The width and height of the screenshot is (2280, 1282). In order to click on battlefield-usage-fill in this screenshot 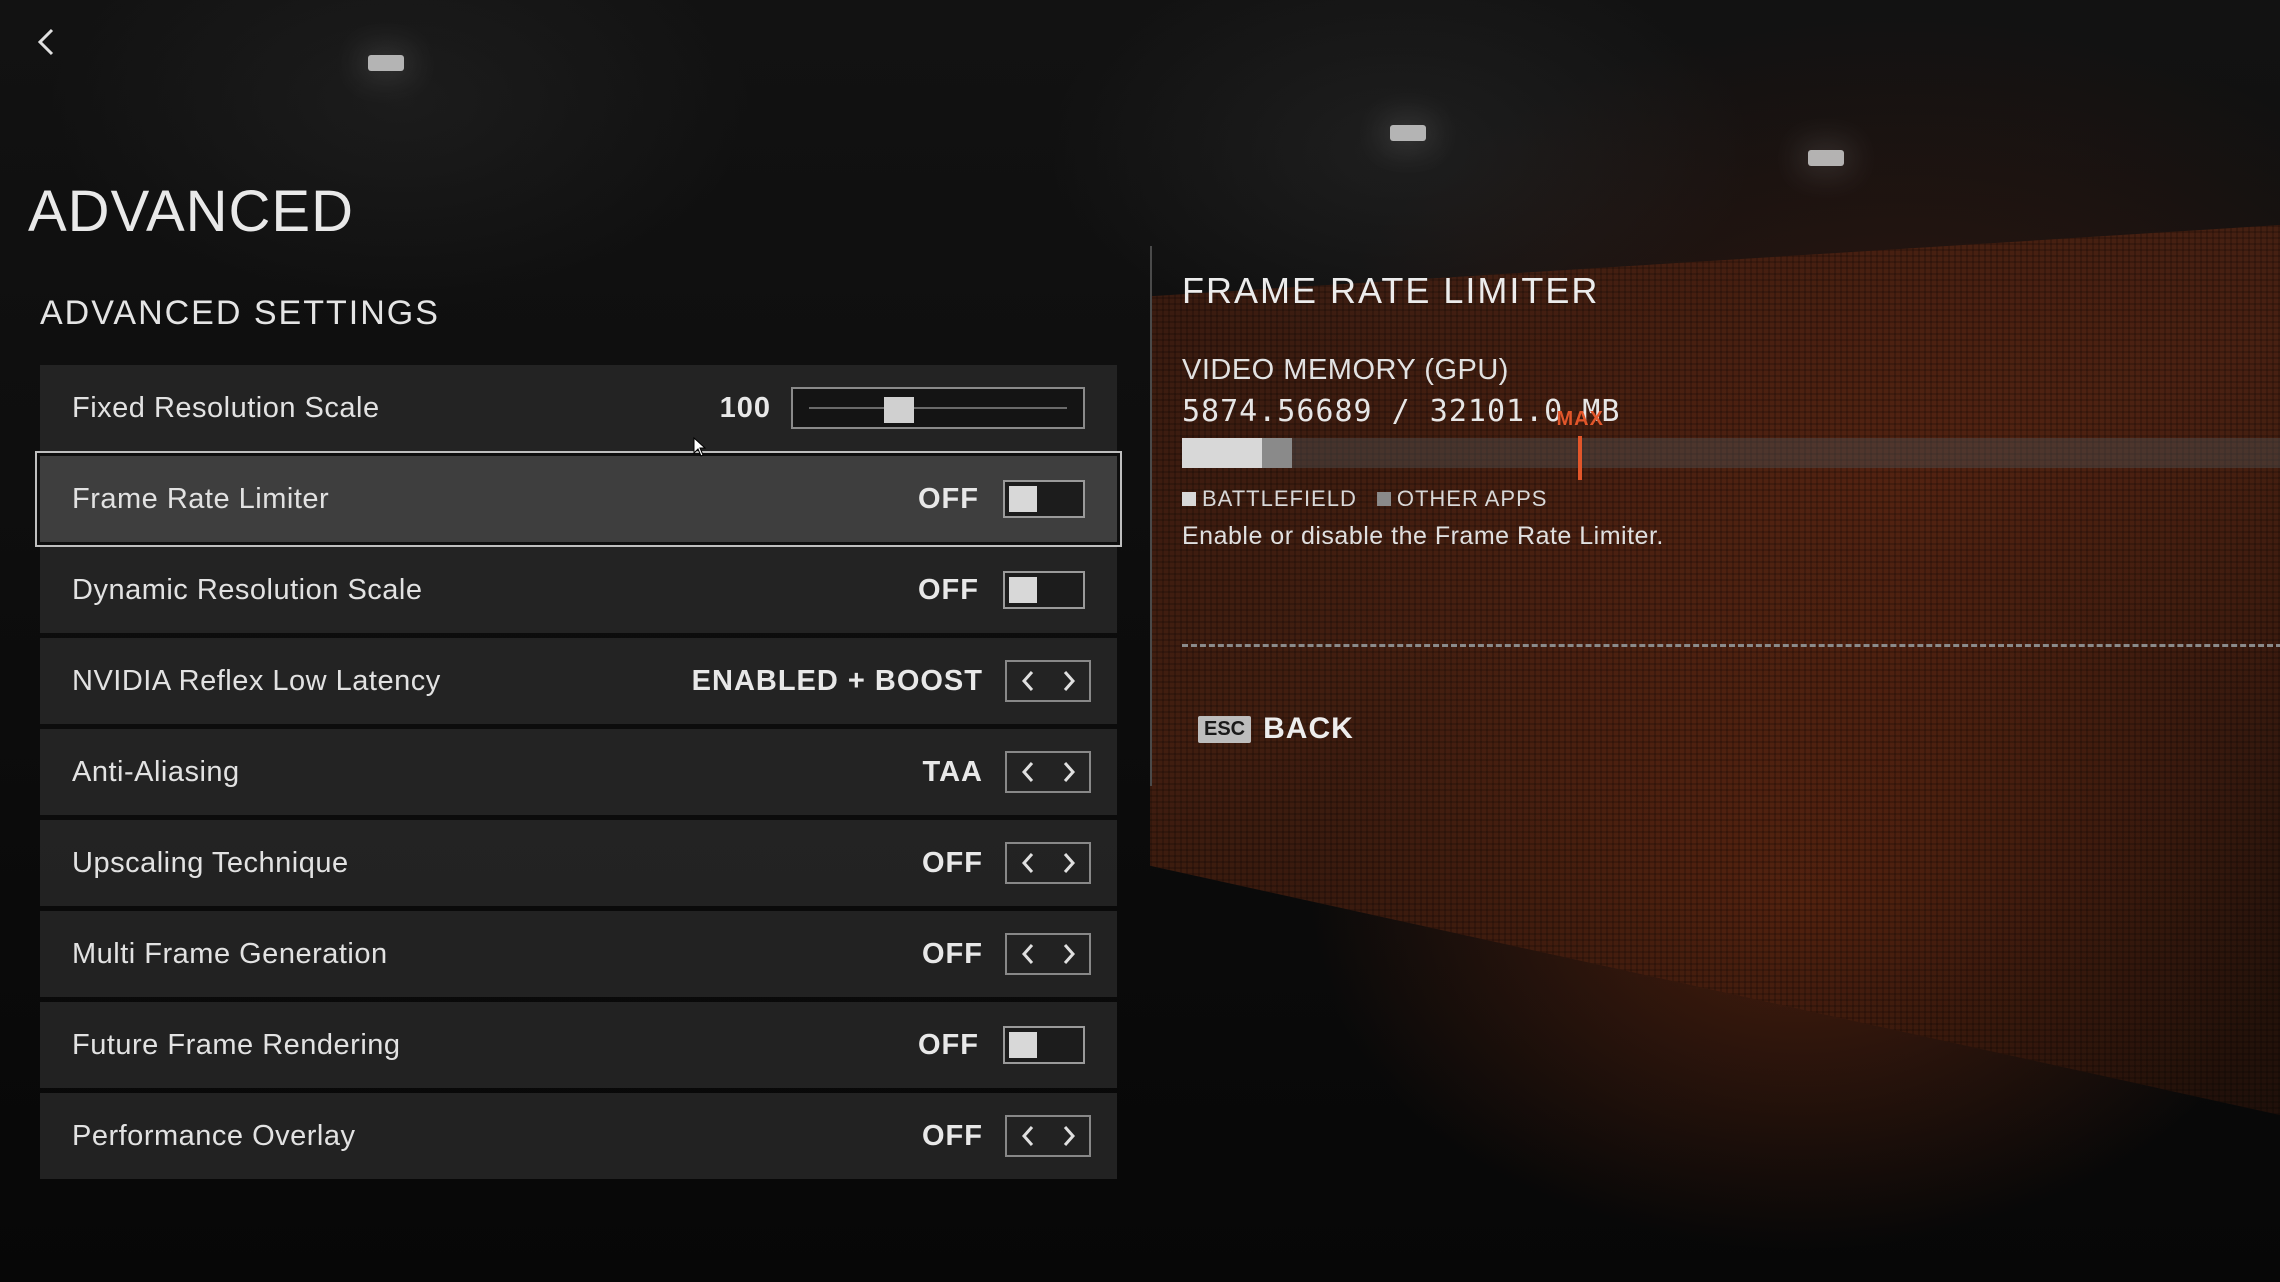, I will do `click(1222, 453)`.